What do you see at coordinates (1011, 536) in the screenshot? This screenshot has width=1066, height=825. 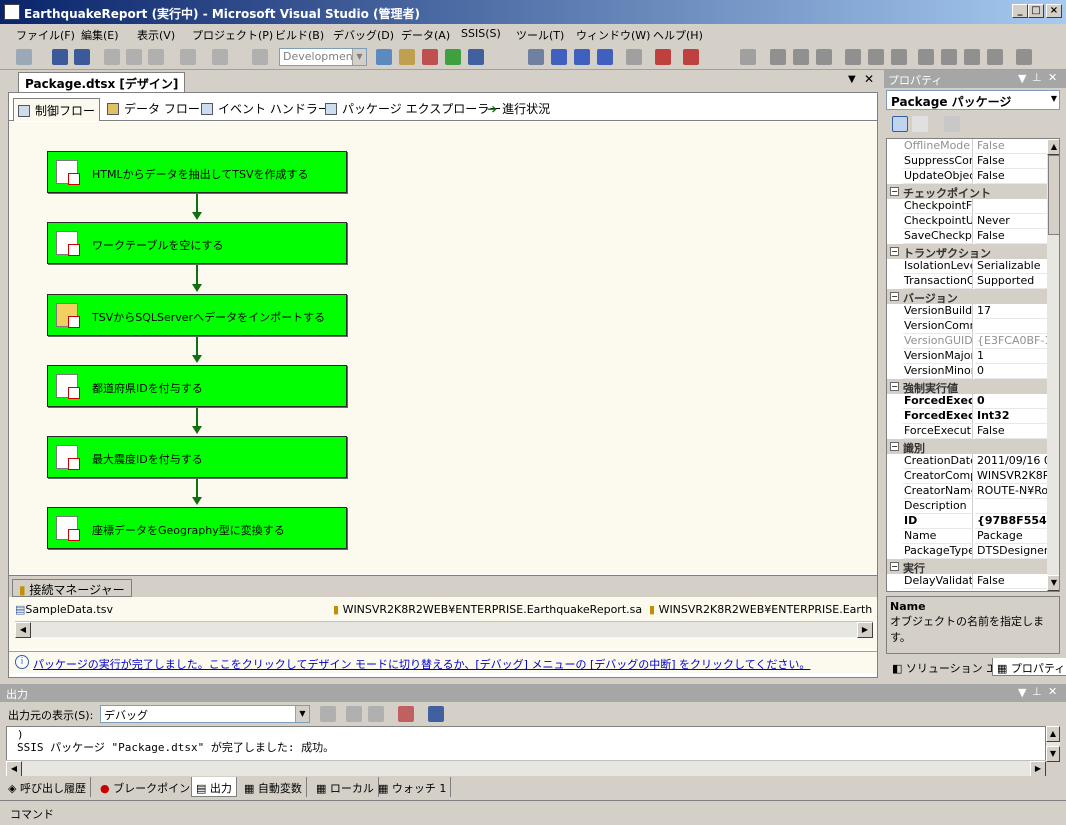 I see `property-value: Package` at bounding box center [1011, 536].